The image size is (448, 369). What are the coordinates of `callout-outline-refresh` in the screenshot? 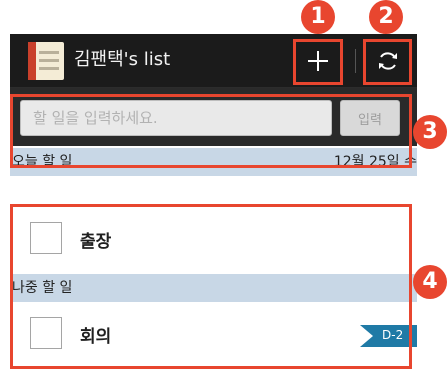 It's located at (387, 62).